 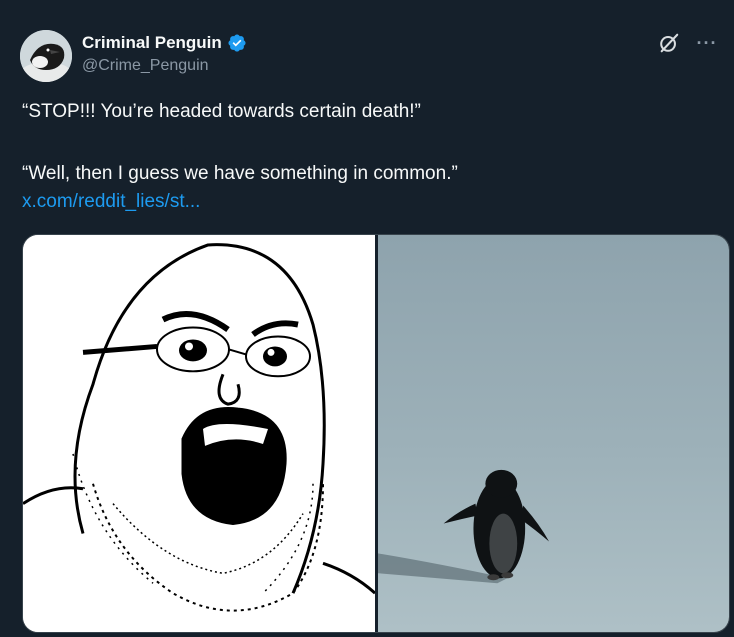 What do you see at coordinates (669, 43) in the screenshot?
I see `grok-icon` at bounding box center [669, 43].